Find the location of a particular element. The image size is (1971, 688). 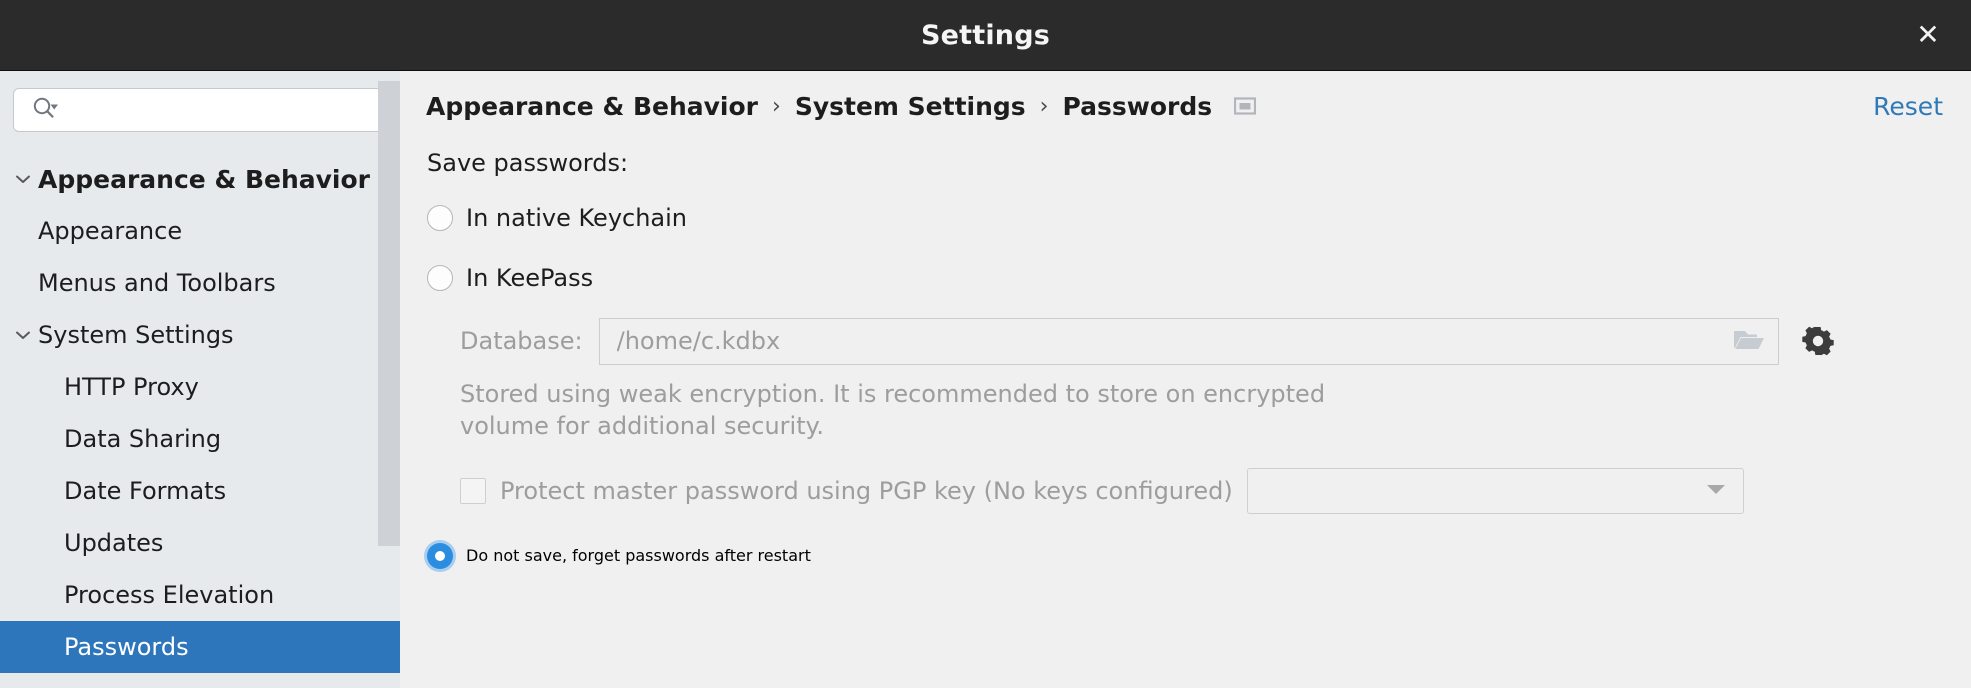

radio-in-native-keychain is located at coordinates (440, 218).